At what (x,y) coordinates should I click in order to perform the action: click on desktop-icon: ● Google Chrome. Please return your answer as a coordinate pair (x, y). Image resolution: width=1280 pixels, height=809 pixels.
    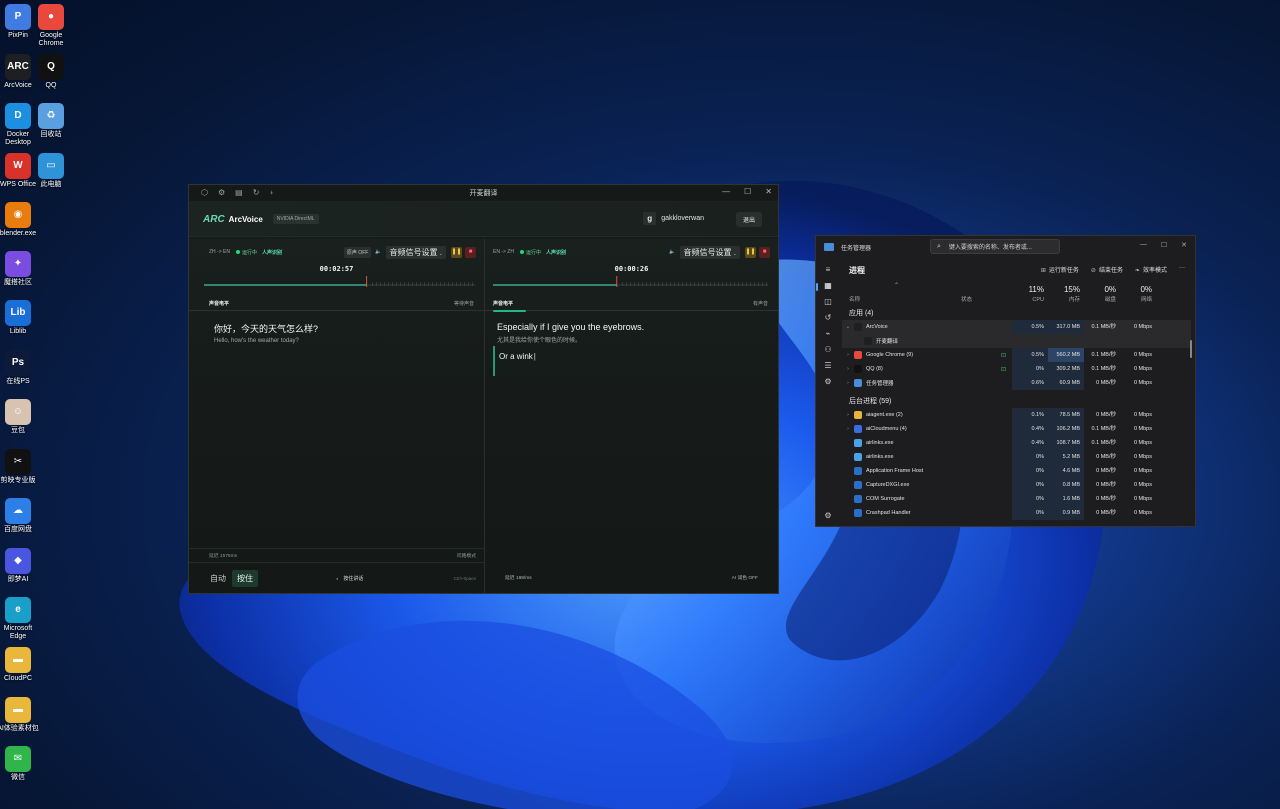
    Looking at the image, I should click on (51, 26).